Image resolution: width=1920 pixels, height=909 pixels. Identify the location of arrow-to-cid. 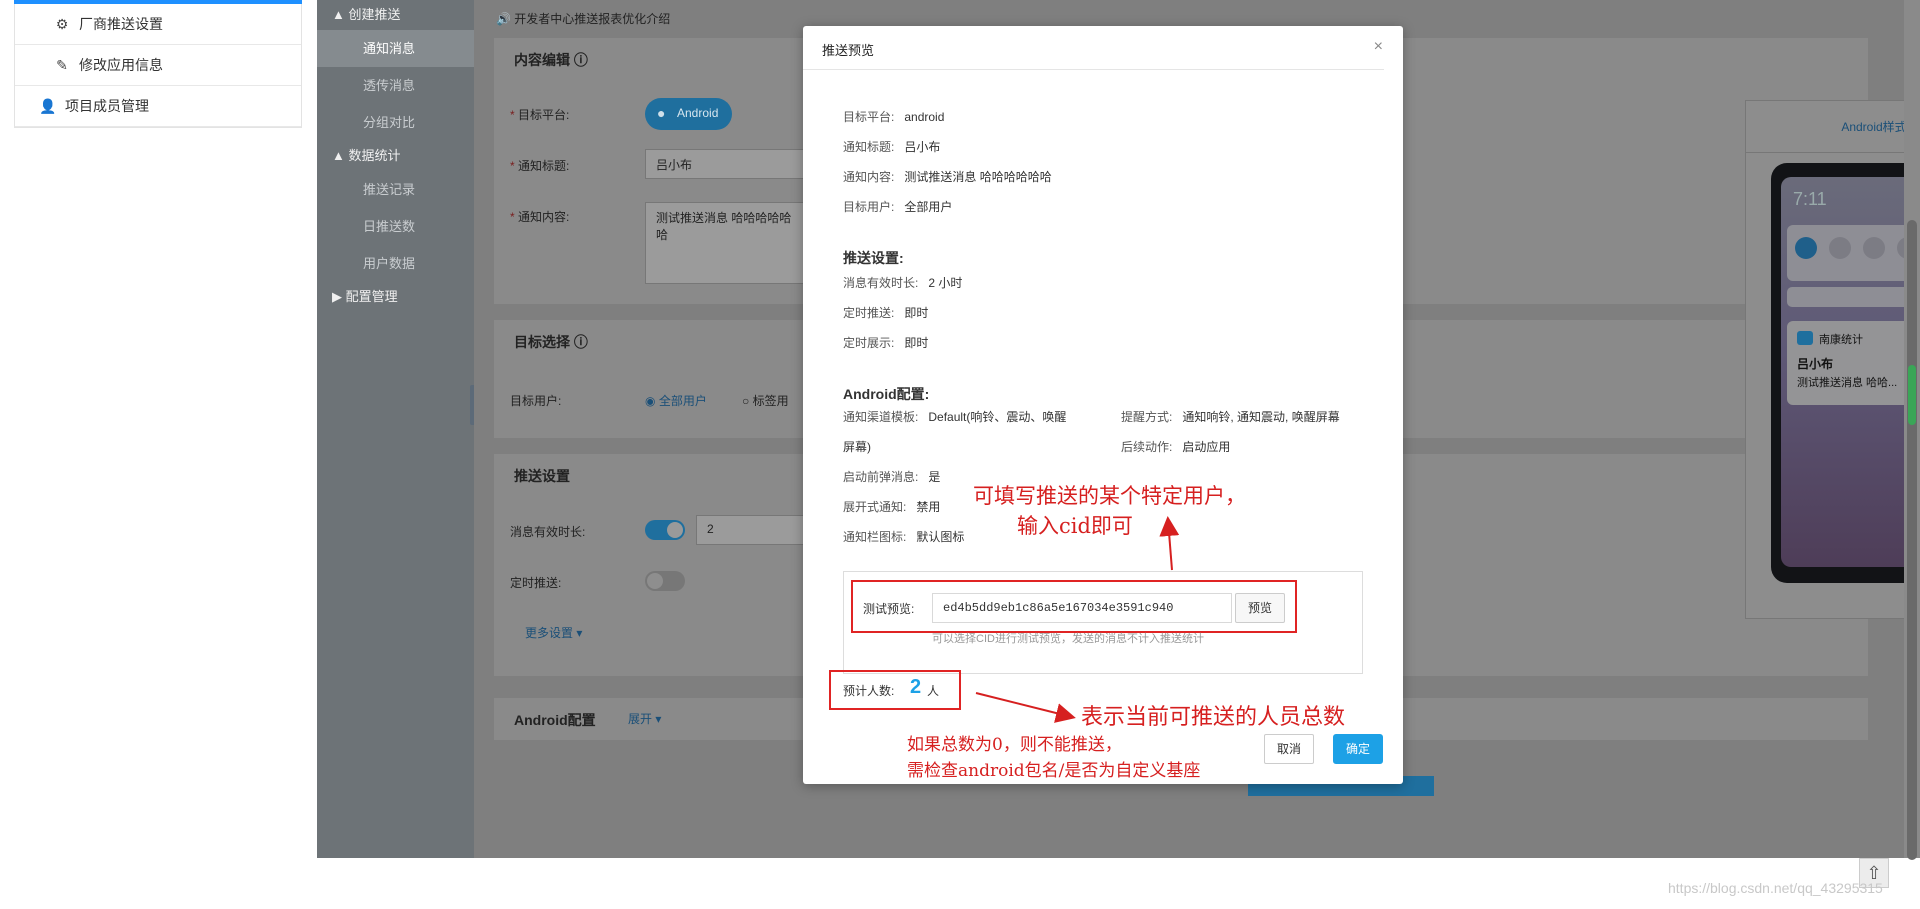
(1169, 543).